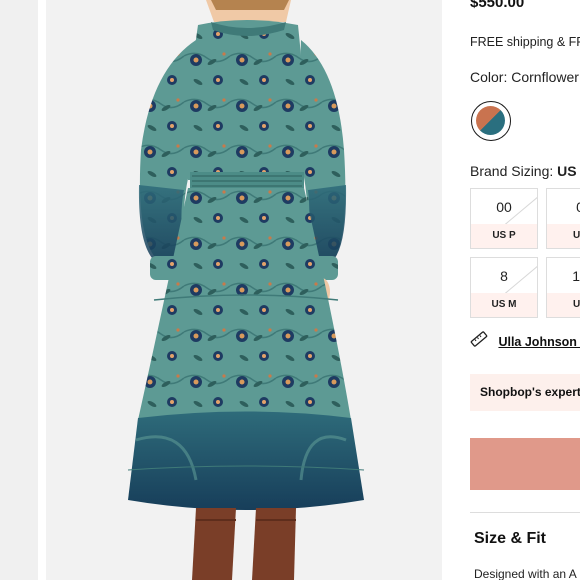  I want to click on brand-sizing-prefix: Brand Sizing:, so click(512, 171).